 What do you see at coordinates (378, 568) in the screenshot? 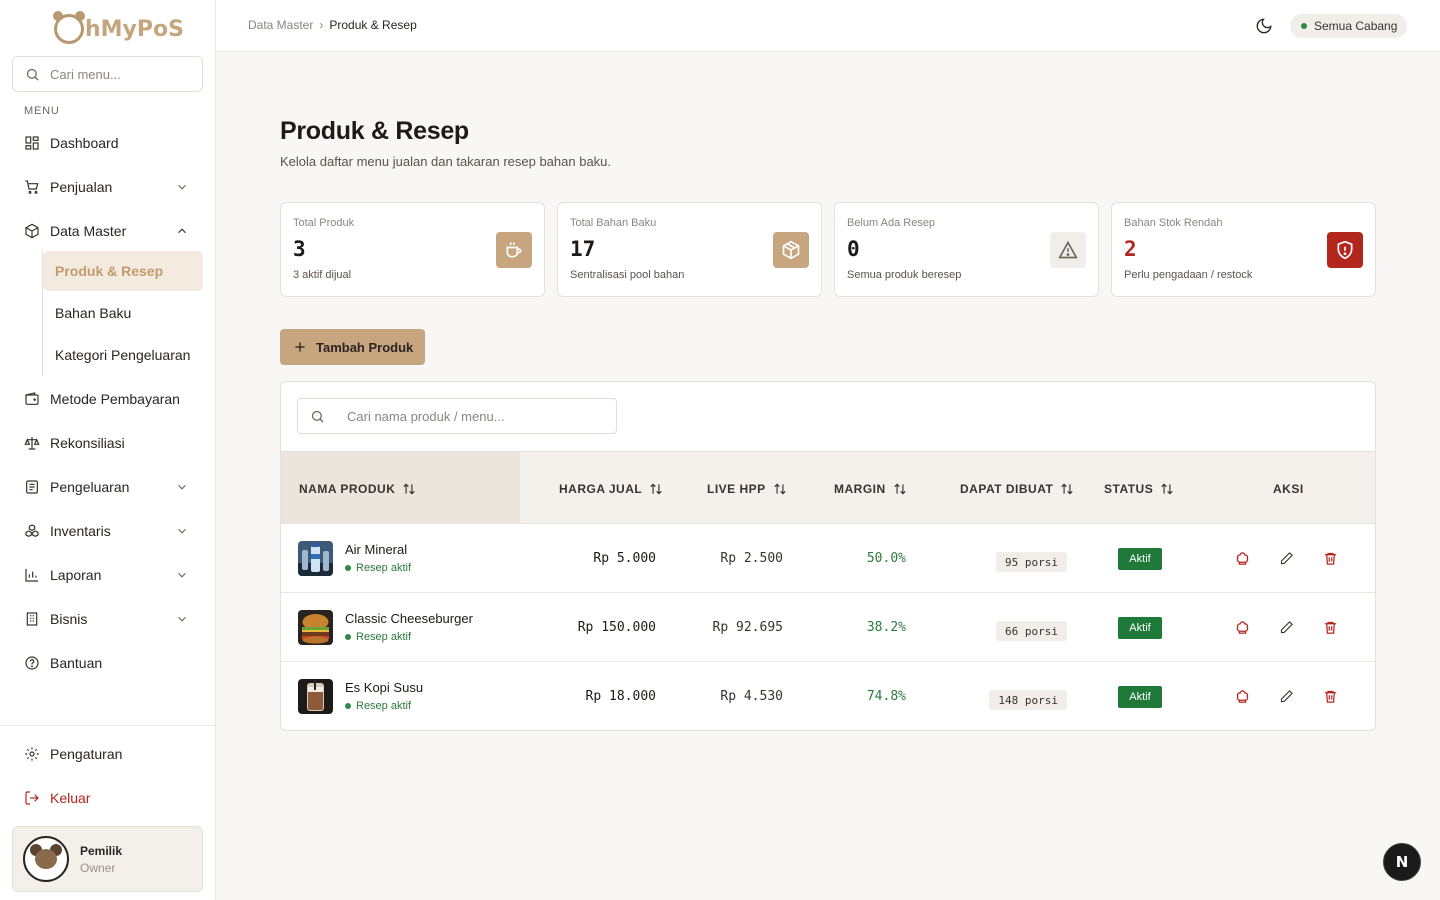
I see `recipe-status: Resep aktif` at bounding box center [378, 568].